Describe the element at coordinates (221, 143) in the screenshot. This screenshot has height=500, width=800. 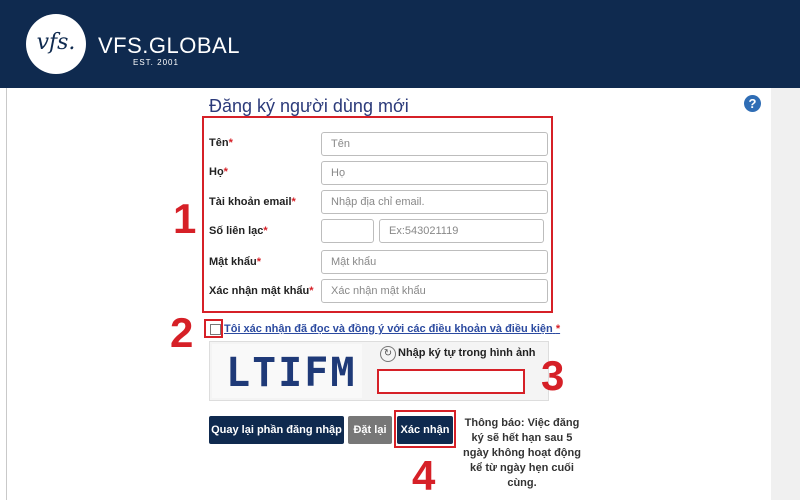
I see `first-name-label: Tên*` at that location.